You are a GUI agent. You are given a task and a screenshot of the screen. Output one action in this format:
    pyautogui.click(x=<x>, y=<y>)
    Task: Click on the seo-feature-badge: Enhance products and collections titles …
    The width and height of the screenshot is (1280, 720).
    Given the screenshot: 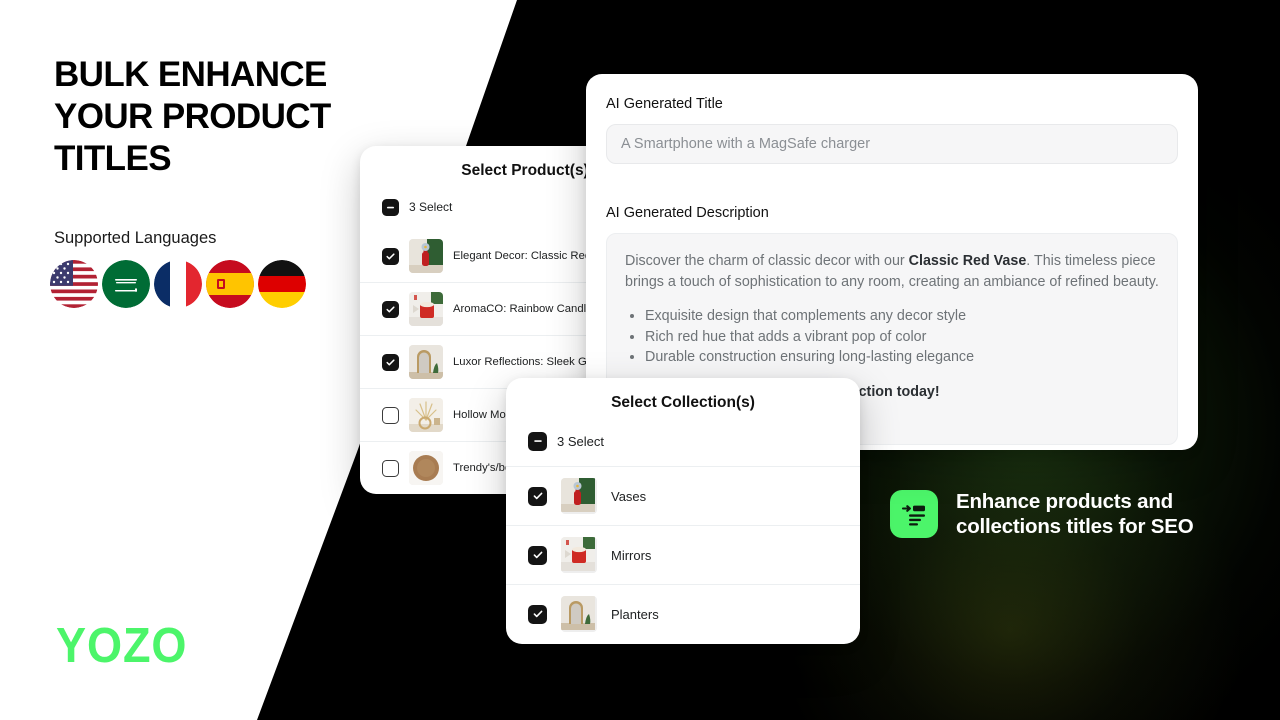 What is the action you would take?
    pyautogui.click(x=1085, y=514)
    